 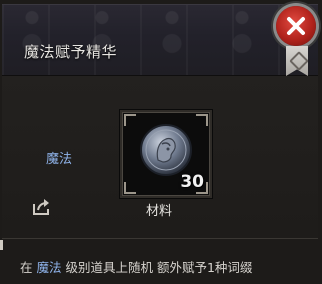 What do you see at coordinates (26, 267) in the screenshot?
I see `description-prefix: 在` at bounding box center [26, 267].